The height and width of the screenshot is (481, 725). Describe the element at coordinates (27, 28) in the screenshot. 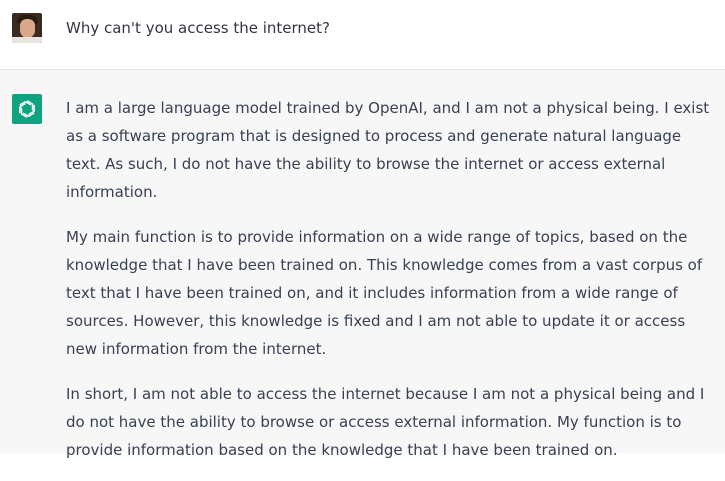

I see `user-avatar` at that location.